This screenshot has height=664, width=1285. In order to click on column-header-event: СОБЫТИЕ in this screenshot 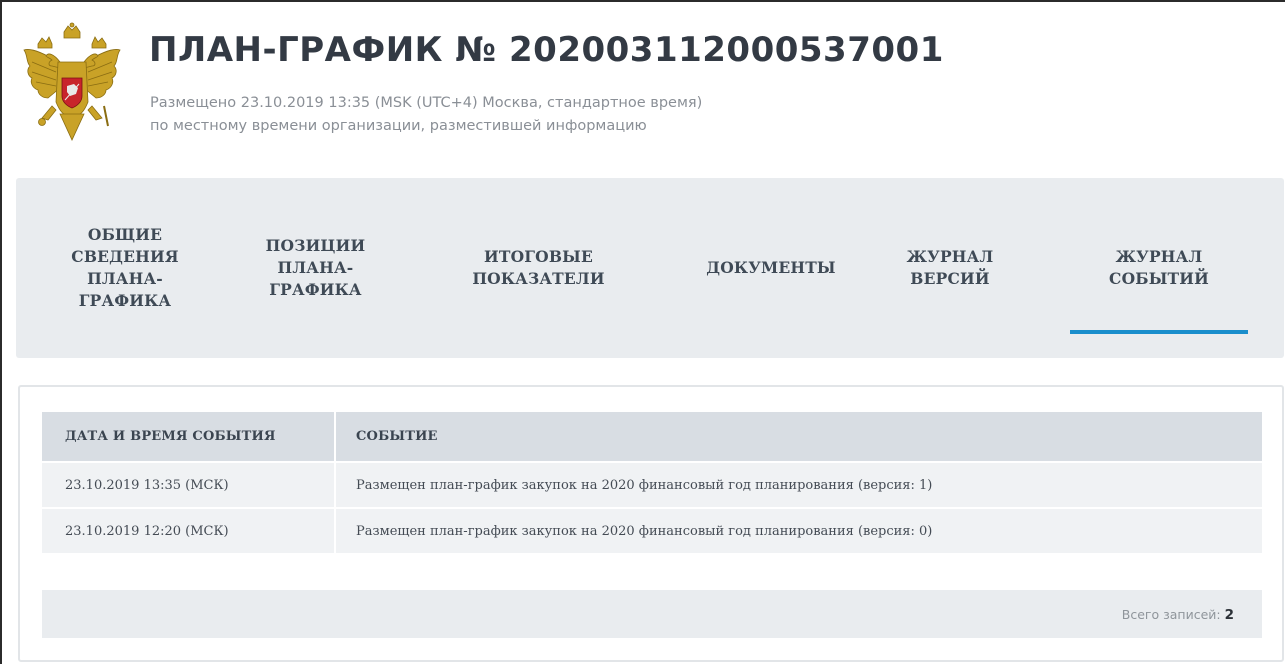, I will do `click(799, 436)`.